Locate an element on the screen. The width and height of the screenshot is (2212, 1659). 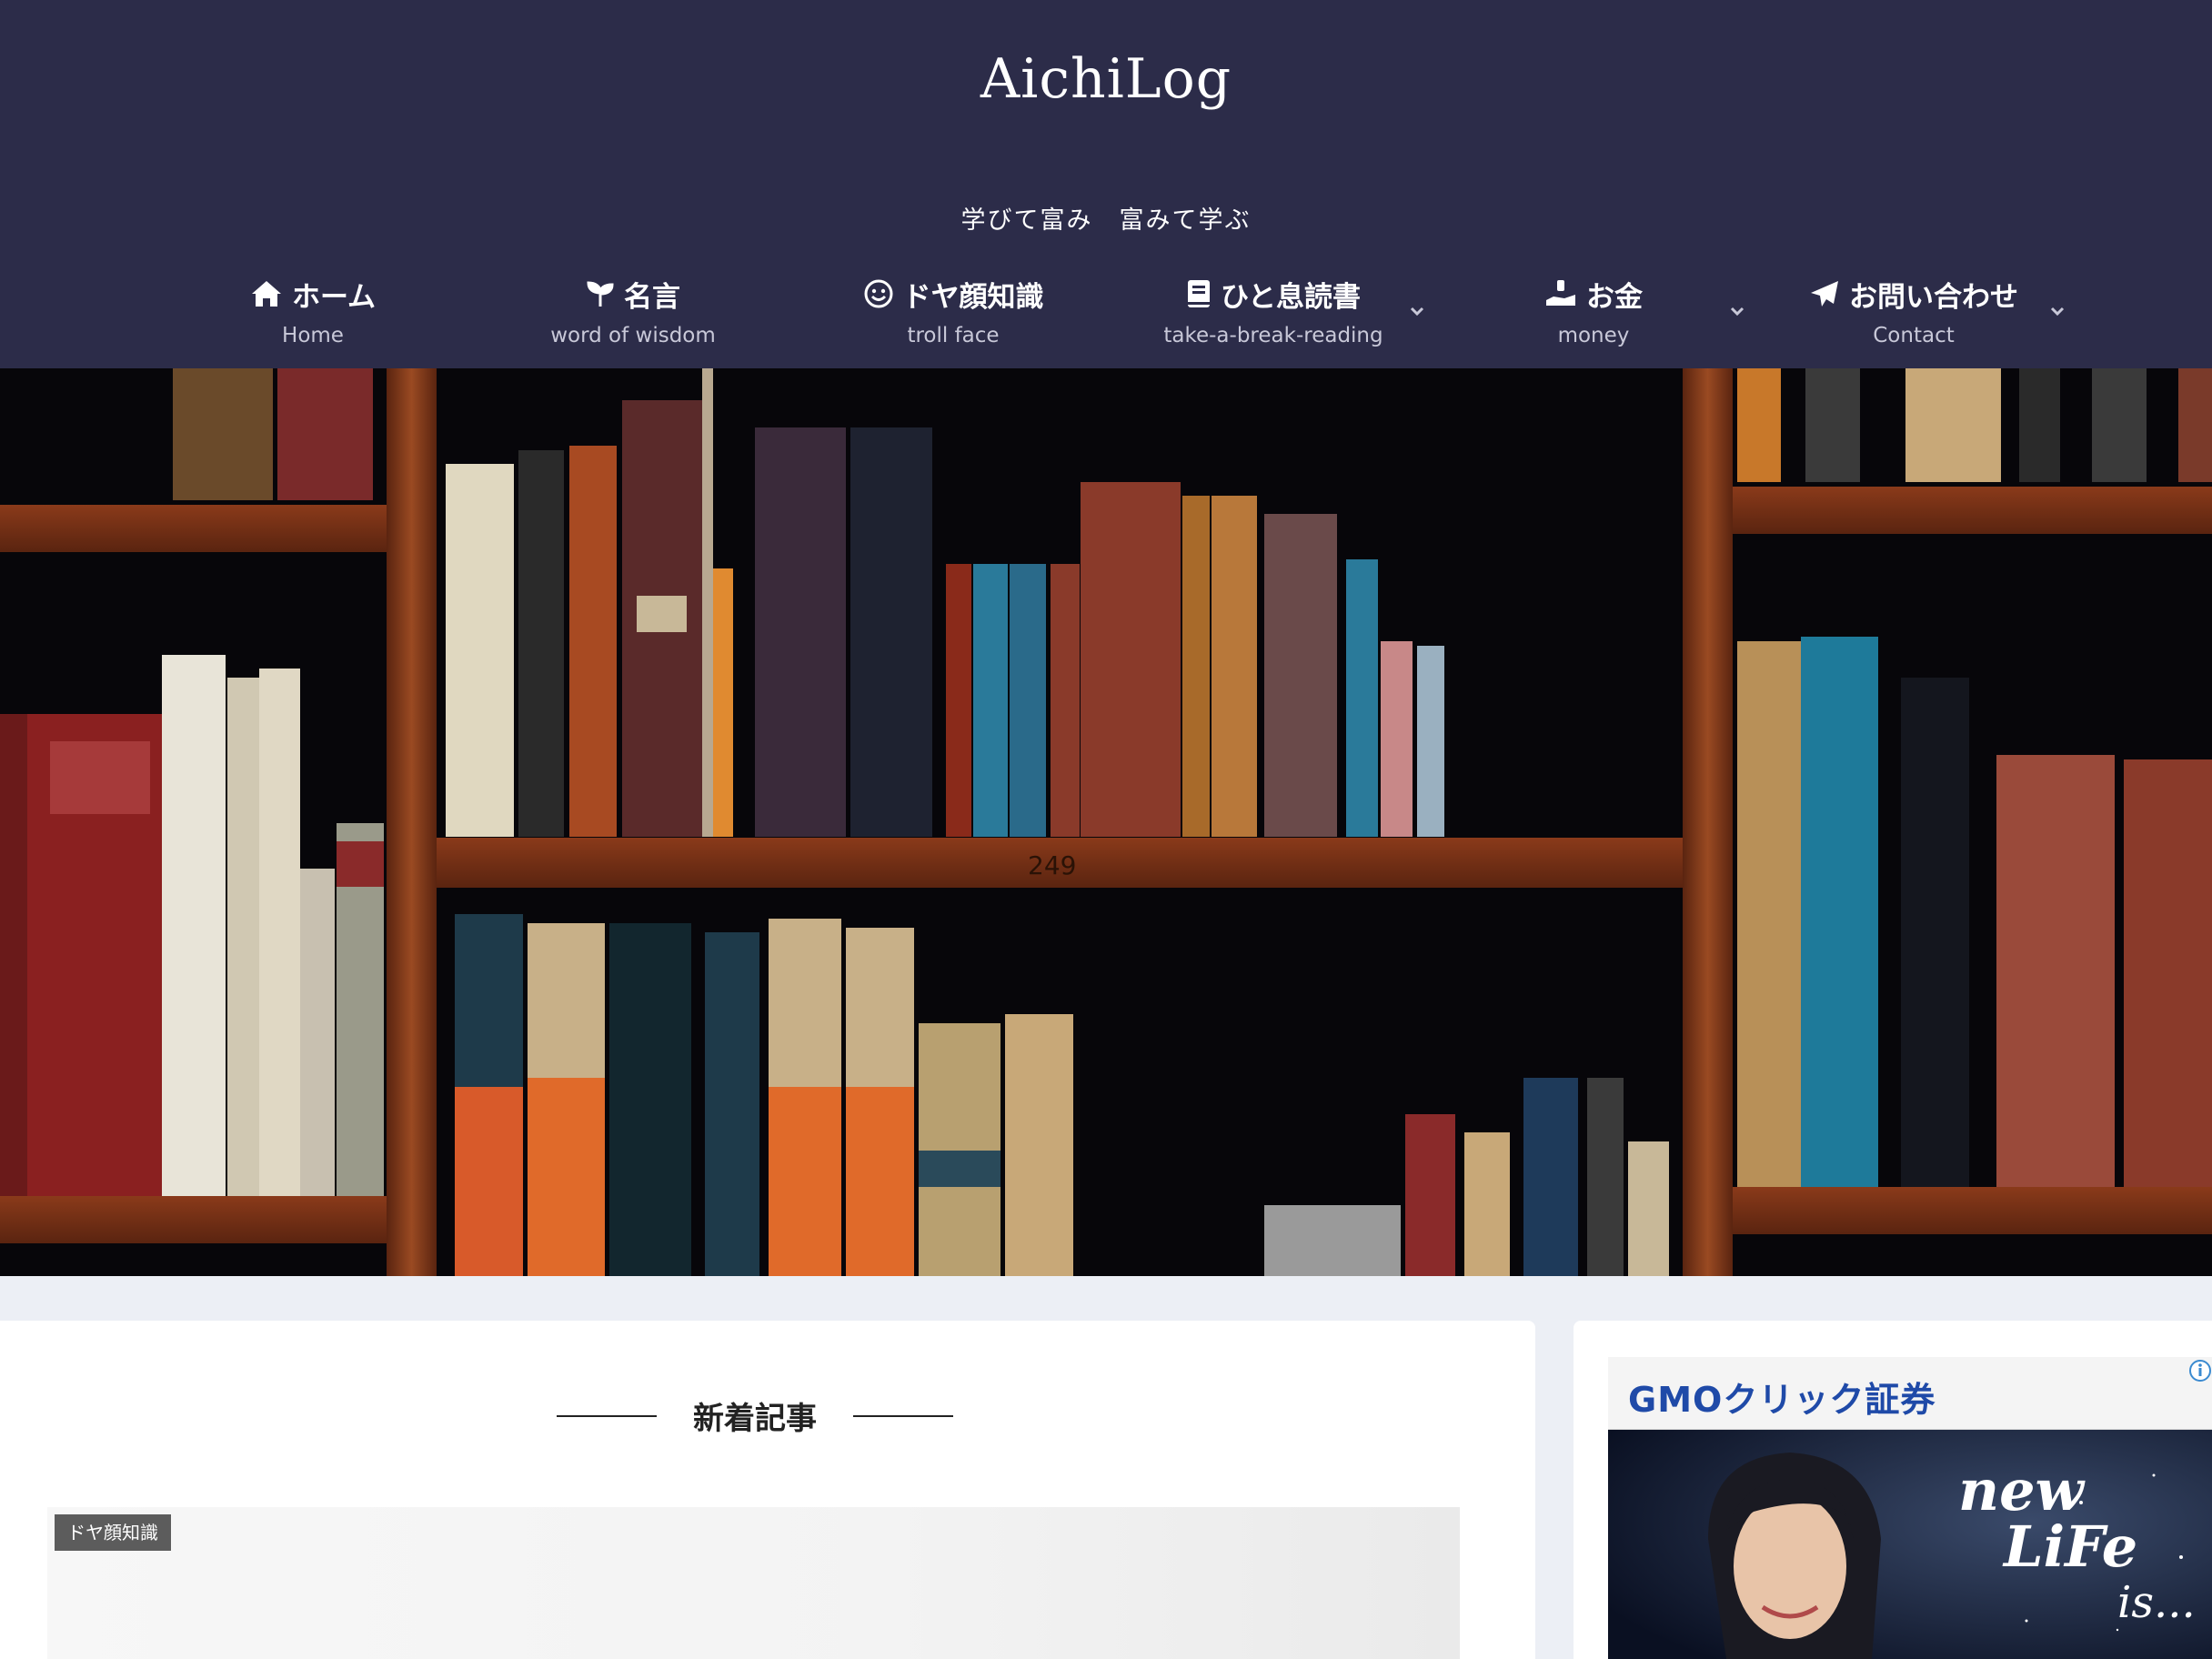
main-content: 新着記事 ドヤ顔知識 is located at coordinates (767, 1490).